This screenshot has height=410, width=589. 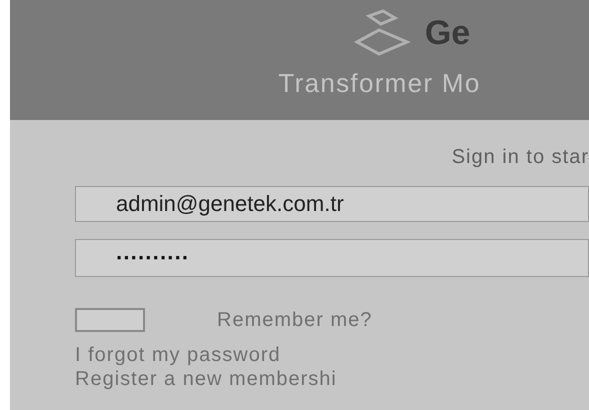 What do you see at coordinates (379, 83) in the screenshot?
I see `app-subtitle: Transformer Mo` at bounding box center [379, 83].